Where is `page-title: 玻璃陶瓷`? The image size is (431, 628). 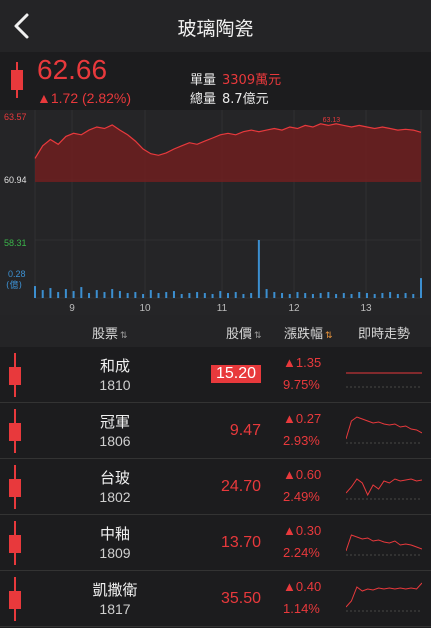 page-title: 玻璃陶瓷 is located at coordinates (215, 29).